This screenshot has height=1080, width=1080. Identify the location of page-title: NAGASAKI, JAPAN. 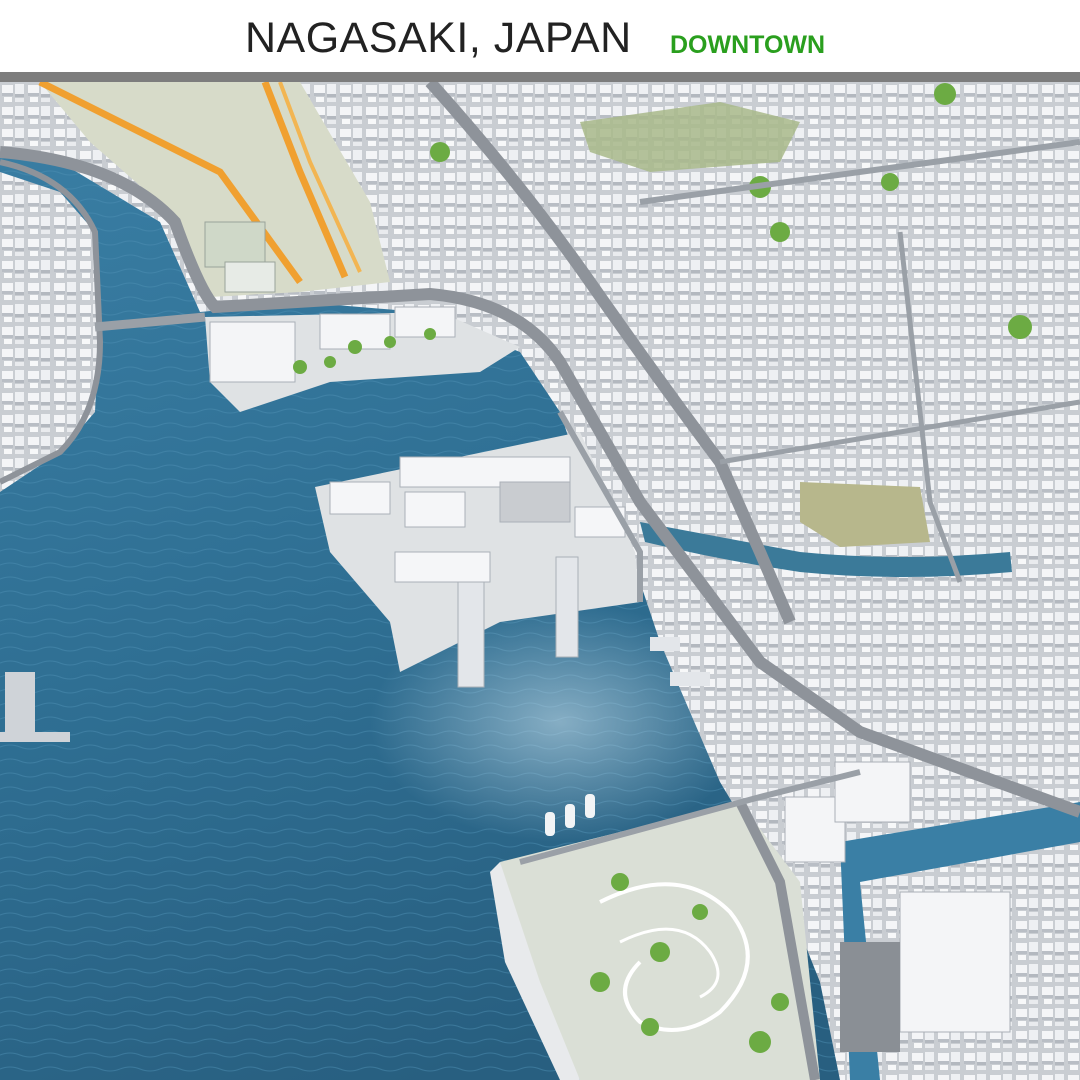
(438, 38).